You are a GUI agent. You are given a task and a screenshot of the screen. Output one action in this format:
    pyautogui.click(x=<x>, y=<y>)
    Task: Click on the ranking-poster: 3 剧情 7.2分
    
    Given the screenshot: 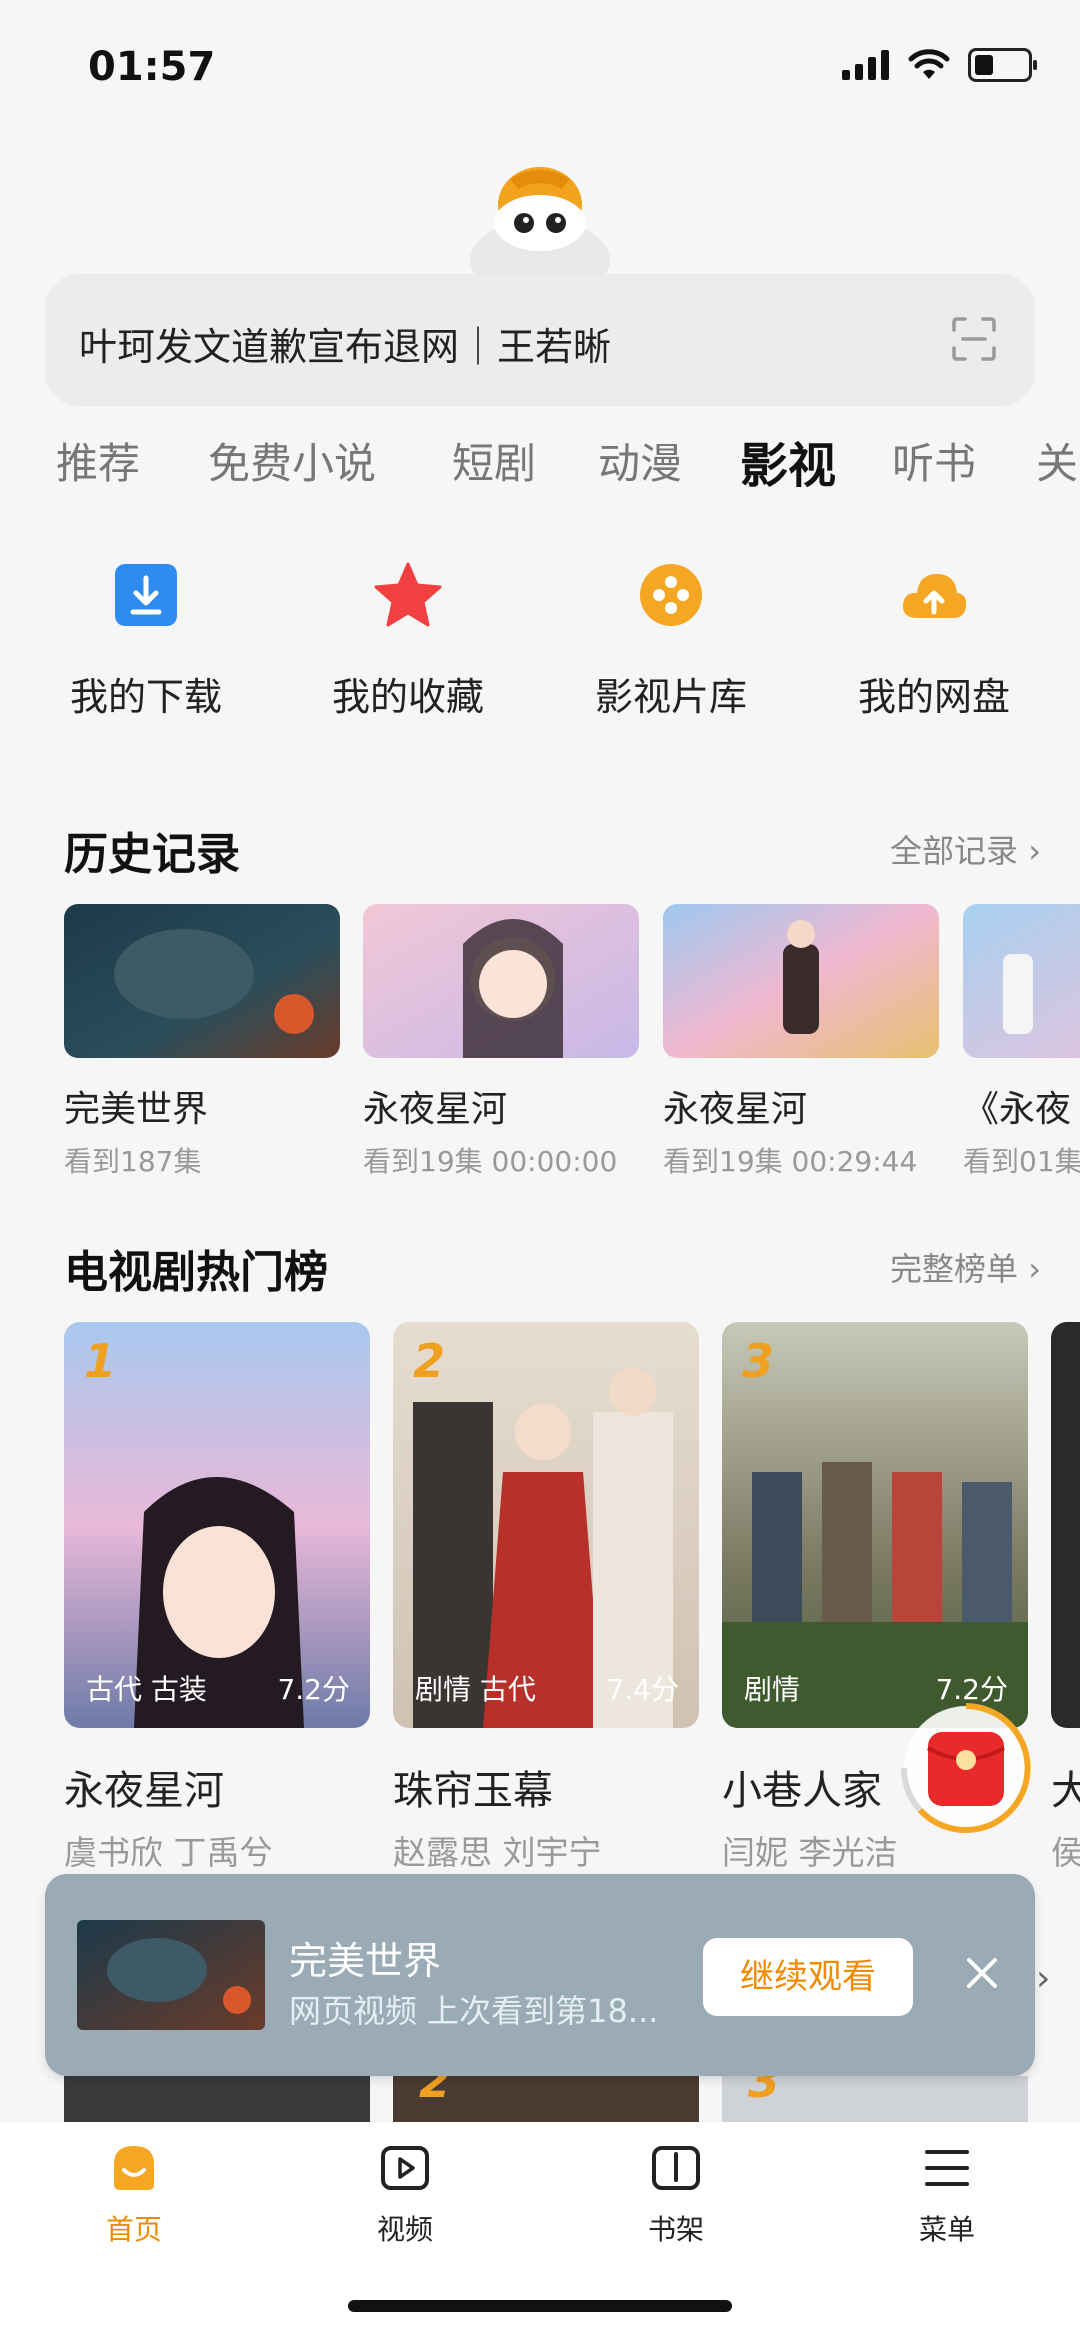 What is the action you would take?
    pyautogui.click(x=875, y=1525)
    